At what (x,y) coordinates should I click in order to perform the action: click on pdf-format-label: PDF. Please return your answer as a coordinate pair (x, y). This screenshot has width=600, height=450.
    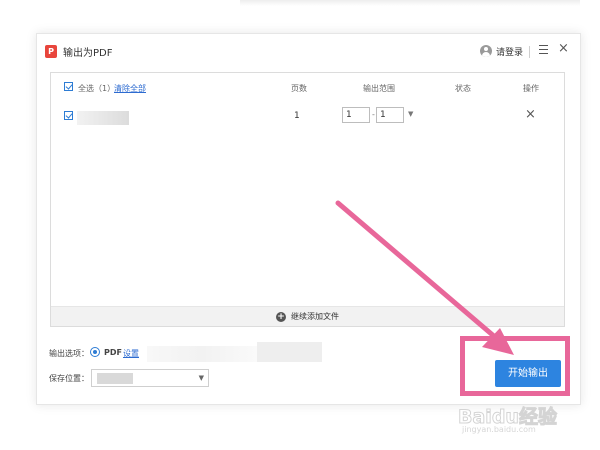
    Looking at the image, I should click on (113, 352).